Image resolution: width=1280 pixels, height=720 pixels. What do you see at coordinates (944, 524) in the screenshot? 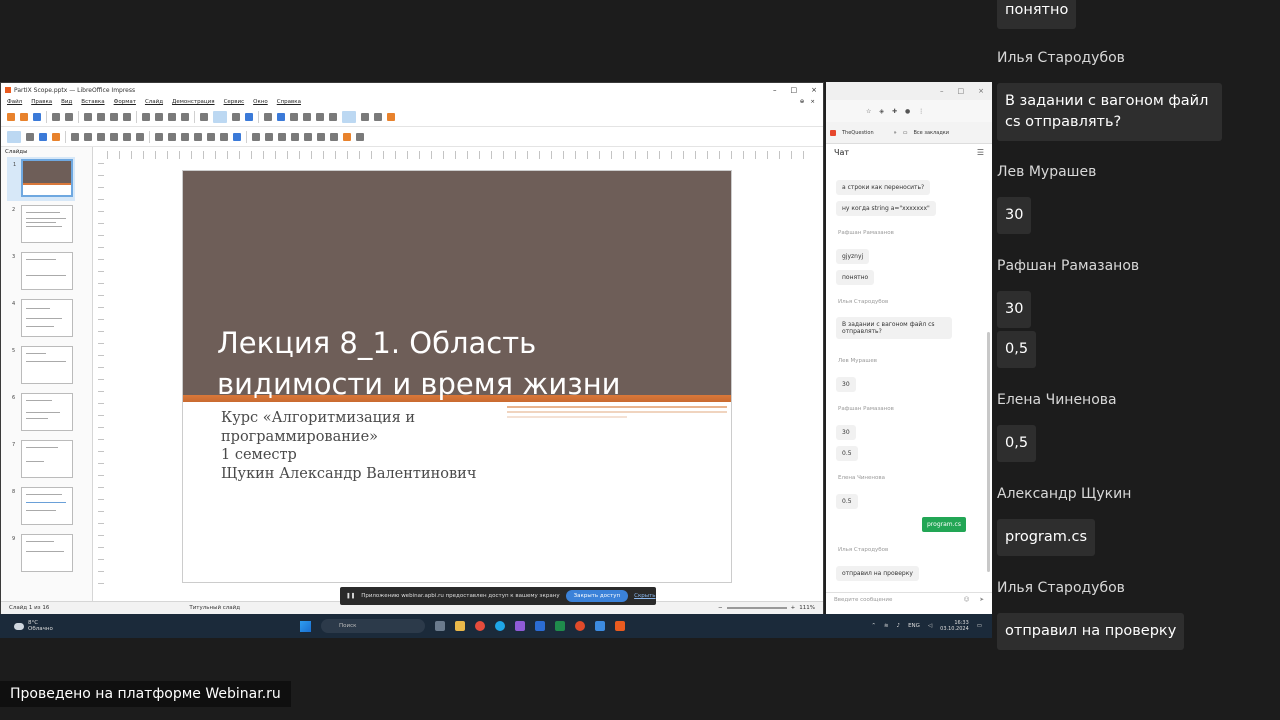
I see `chat-file-message: program.cs` at bounding box center [944, 524].